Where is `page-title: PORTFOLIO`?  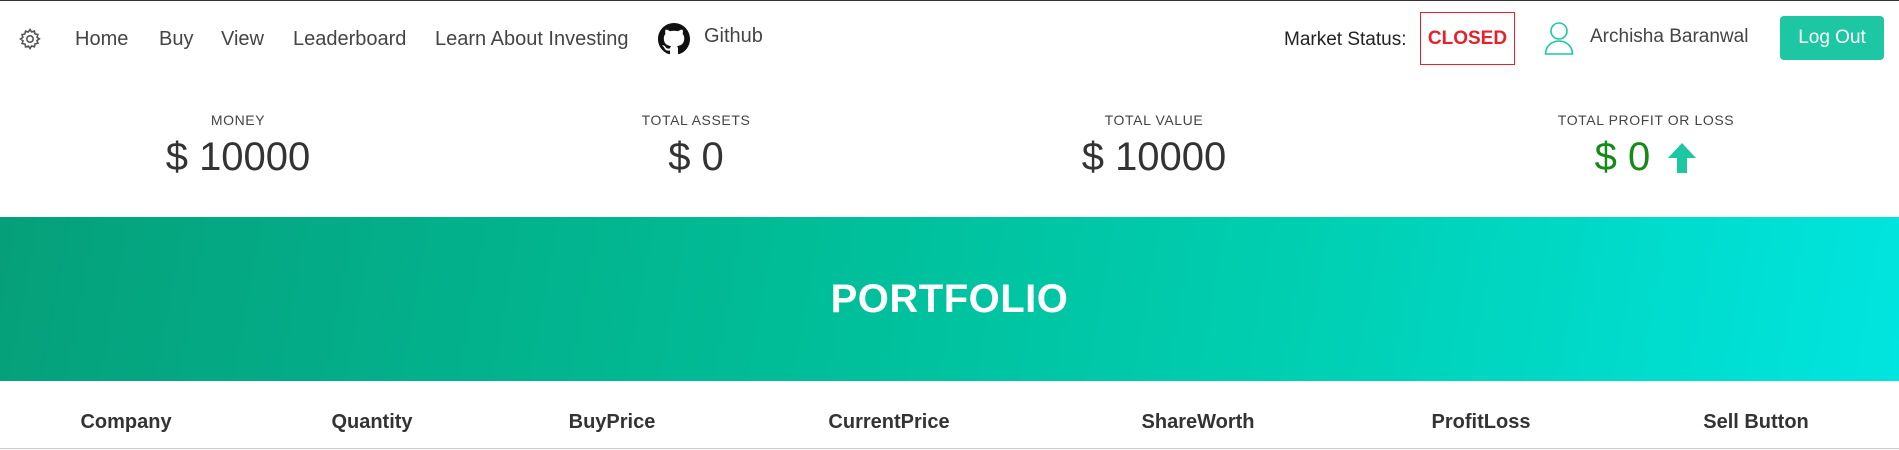 page-title: PORTFOLIO is located at coordinates (949, 298).